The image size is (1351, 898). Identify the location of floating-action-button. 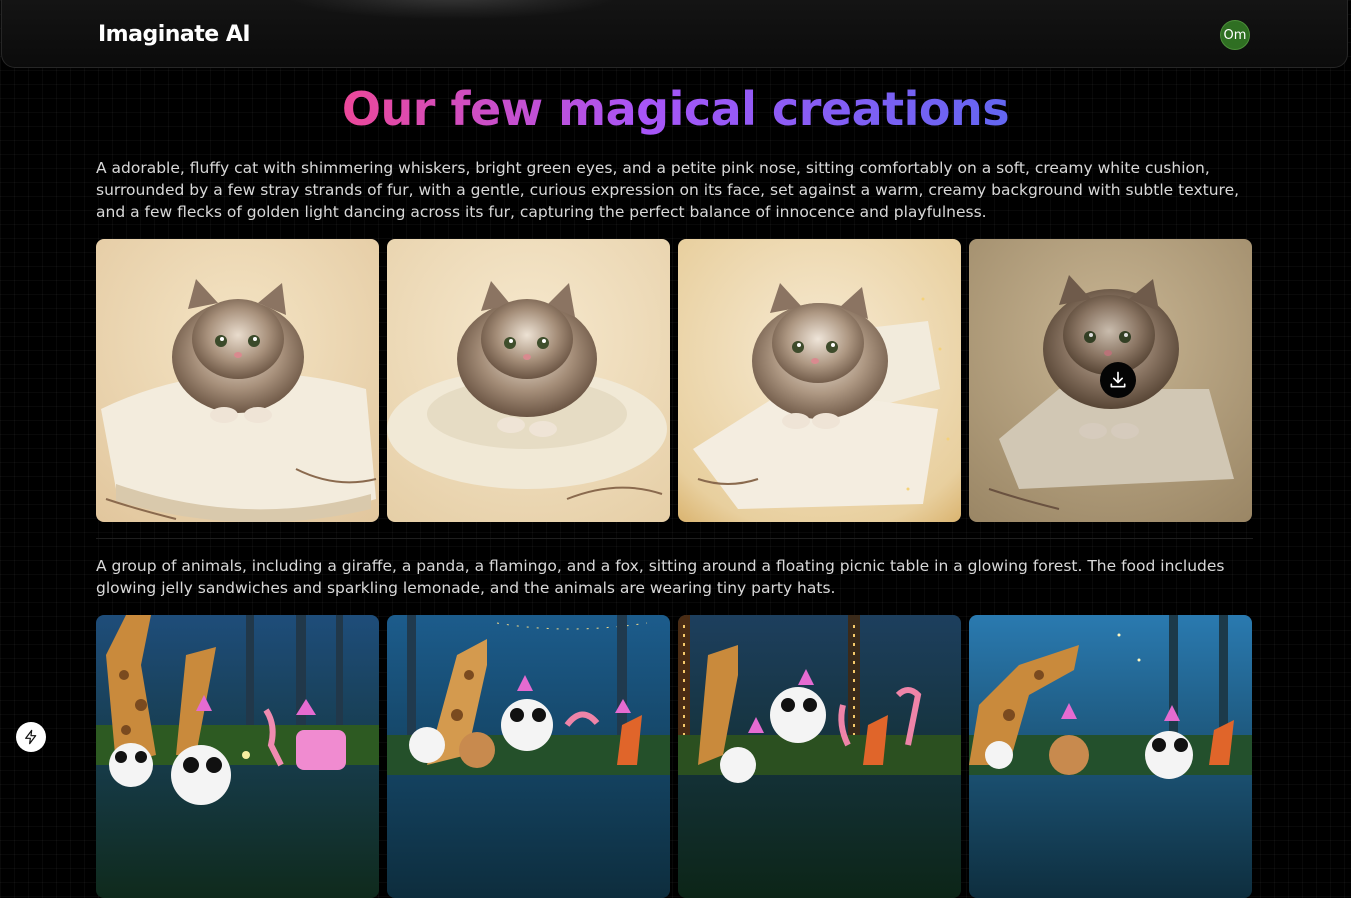
(31, 737).